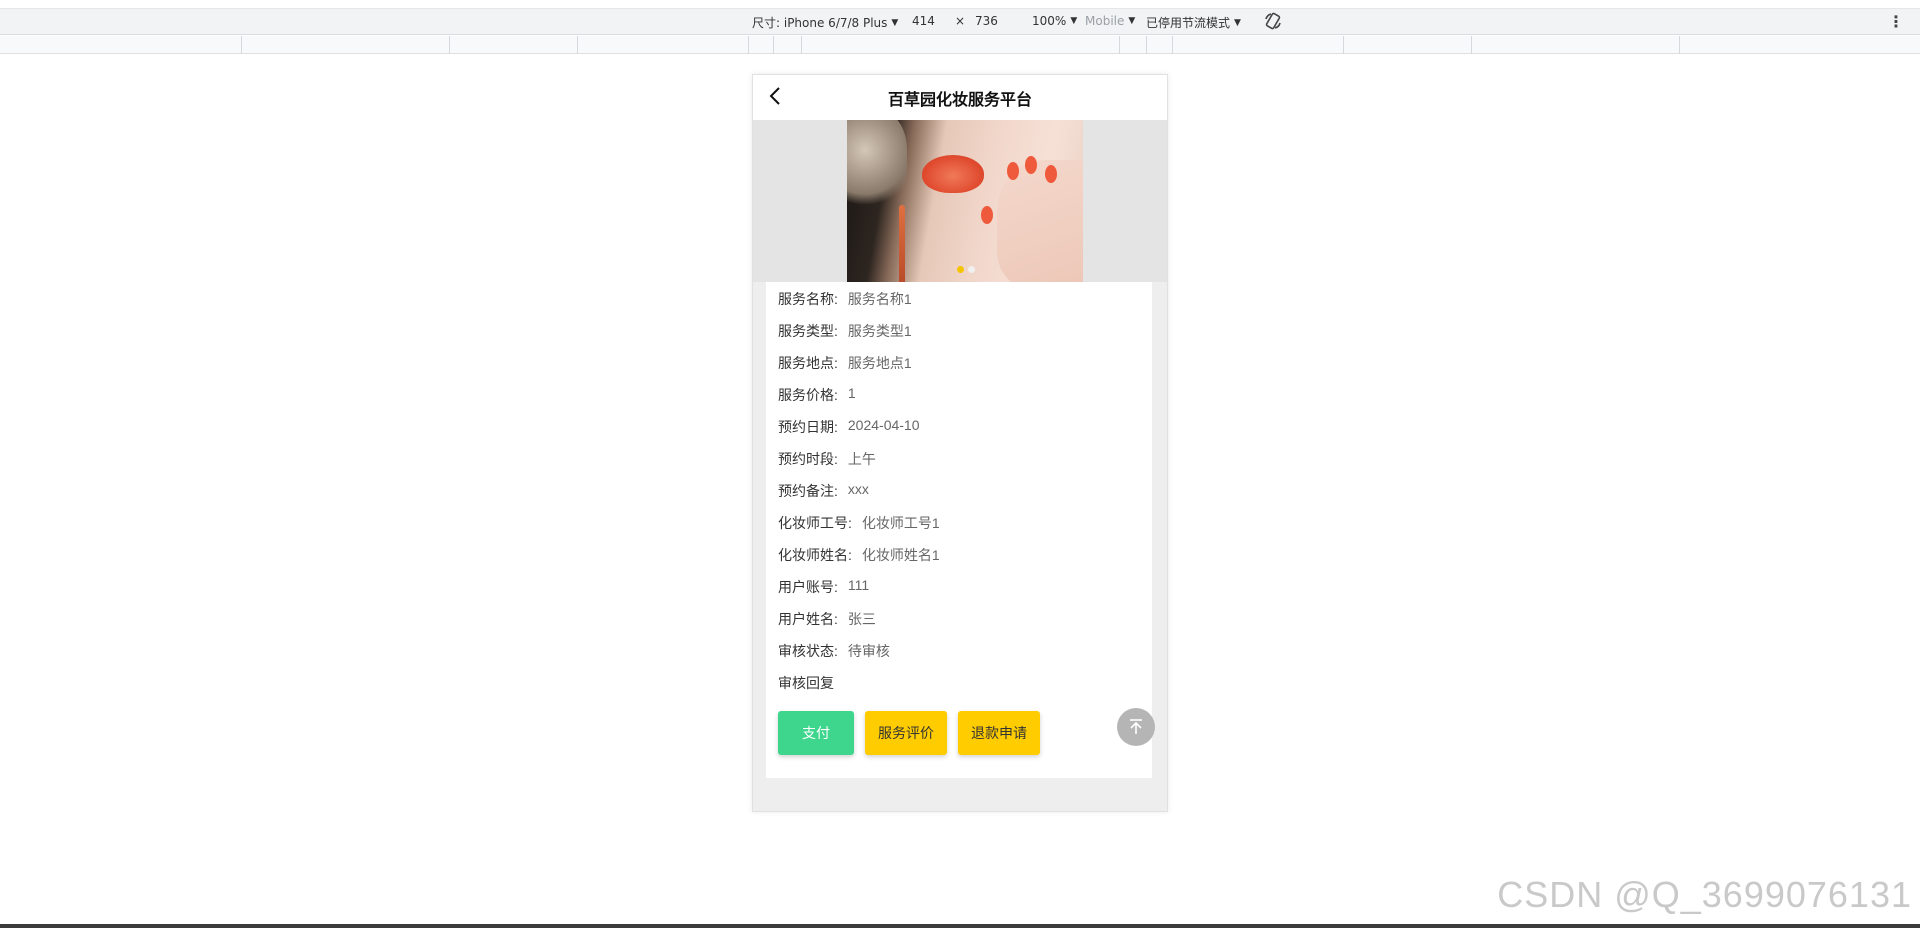  I want to click on detail-value: 1, so click(851, 393).